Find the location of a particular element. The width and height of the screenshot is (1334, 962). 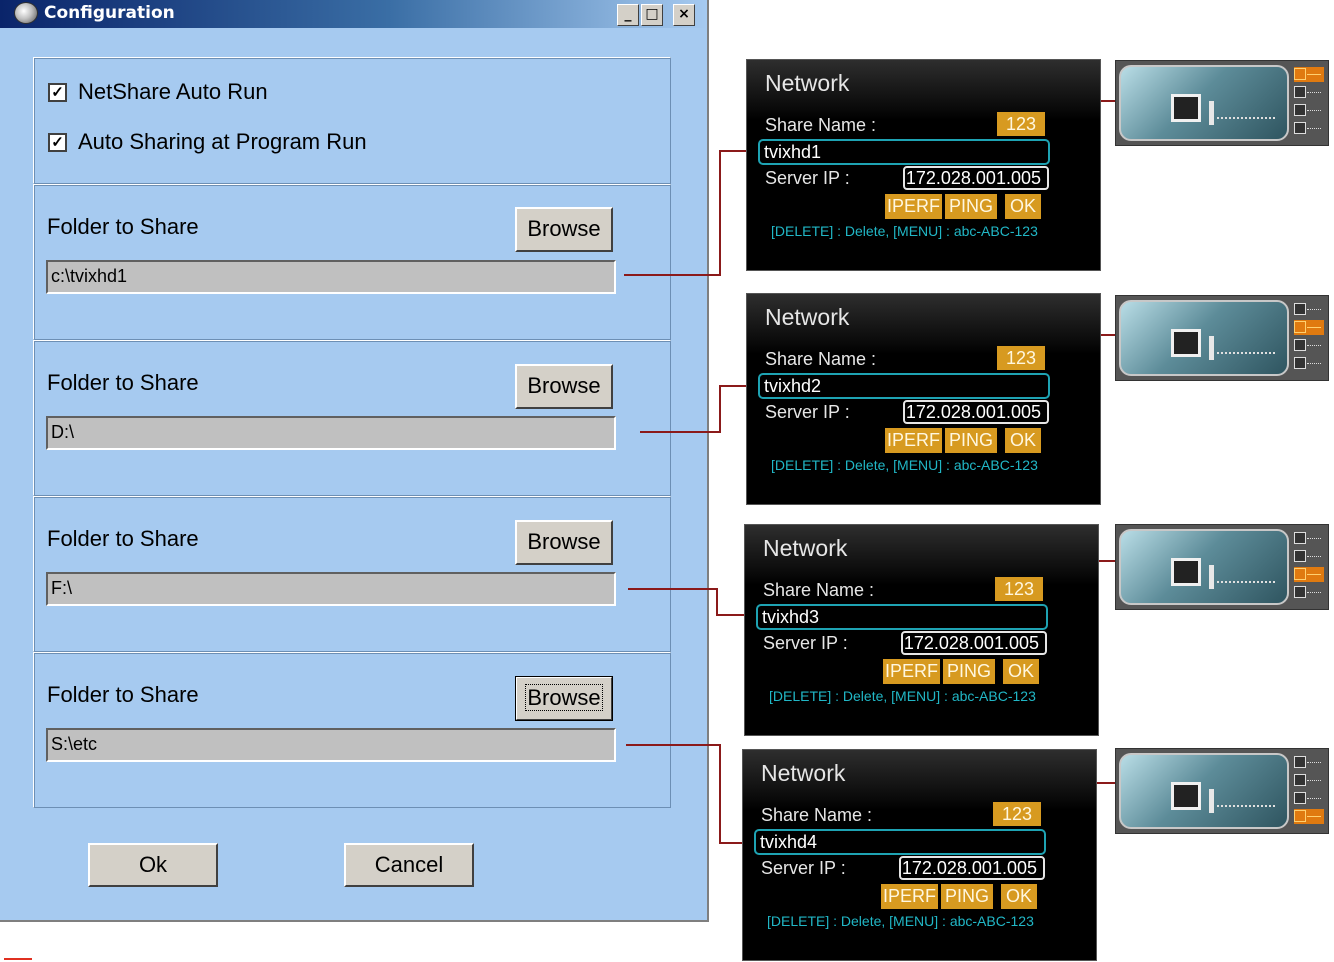

share-name-field: tvixhd2 is located at coordinates (904, 386).